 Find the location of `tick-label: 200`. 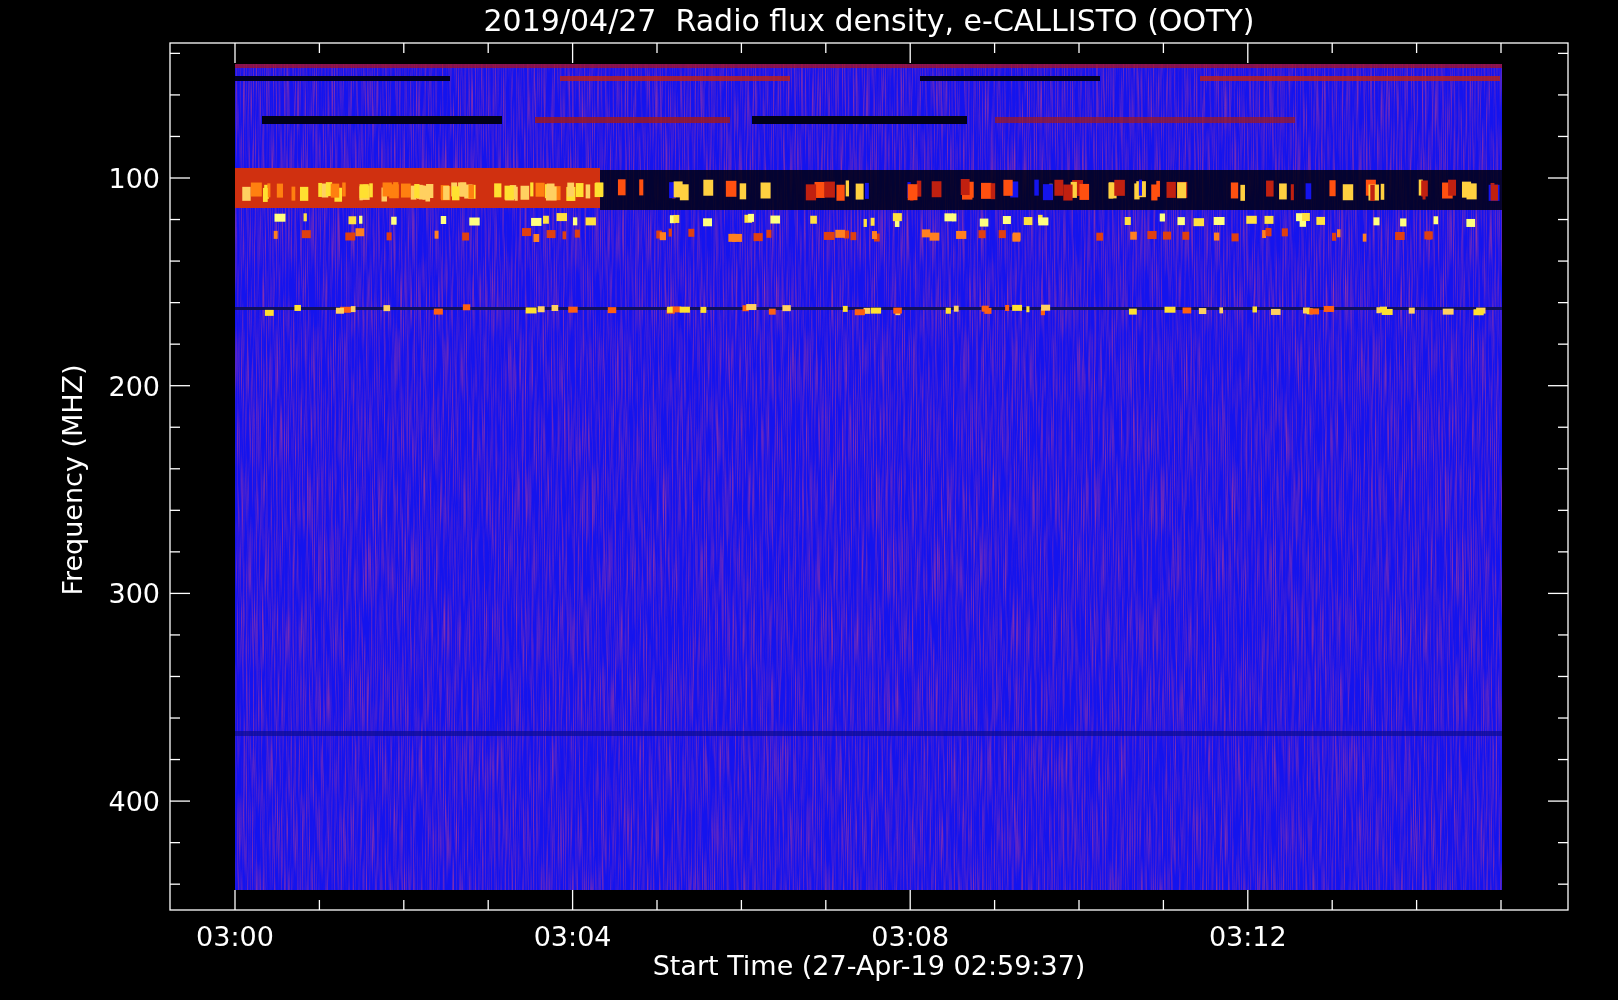

tick-label: 200 is located at coordinates (134, 386).